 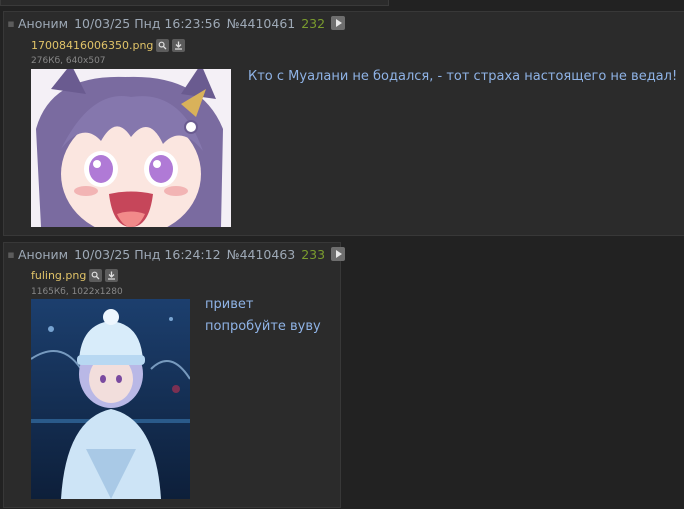 What do you see at coordinates (263, 316) in the screenshot?
I see `post-message: привет попробуйте вуву` at bounding box center [263, 316].